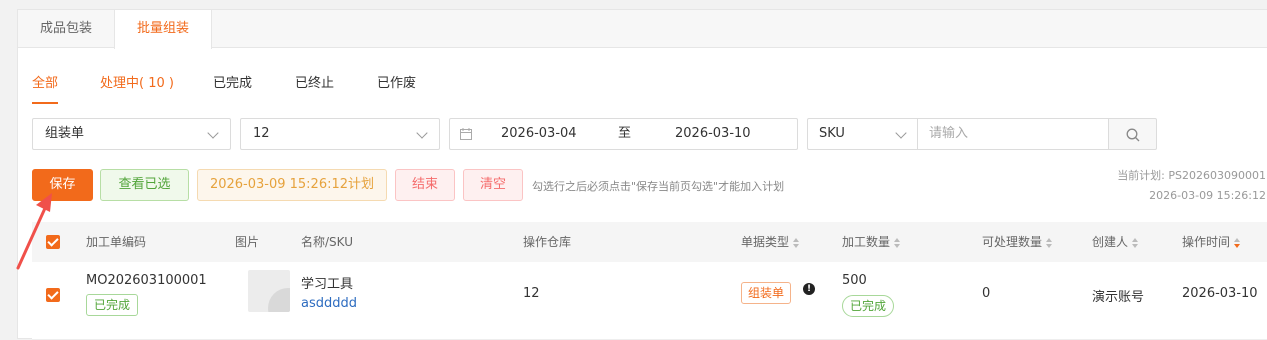 The width and height of the screenshot is (1267, 340). Describe the element at coordinates (163, 29) in the screenshot. I see `tab-batch-assembly: 批量组装` at that location.